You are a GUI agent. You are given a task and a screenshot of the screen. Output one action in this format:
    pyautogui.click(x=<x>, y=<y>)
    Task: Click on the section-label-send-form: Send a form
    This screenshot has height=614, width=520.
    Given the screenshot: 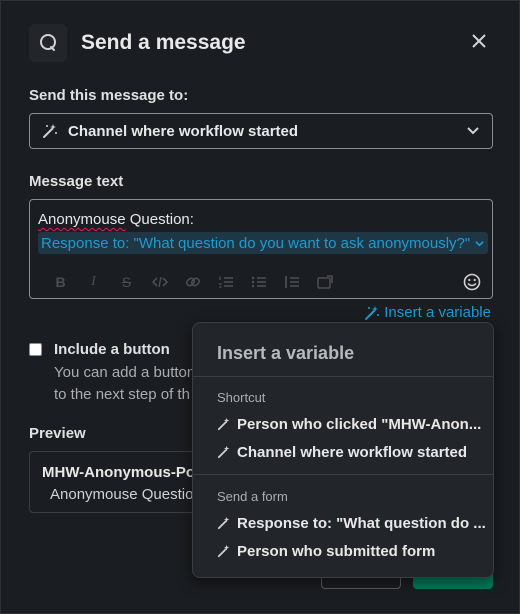 What is the action you would take?
    pyautogui.click(x=252, y=496)
    